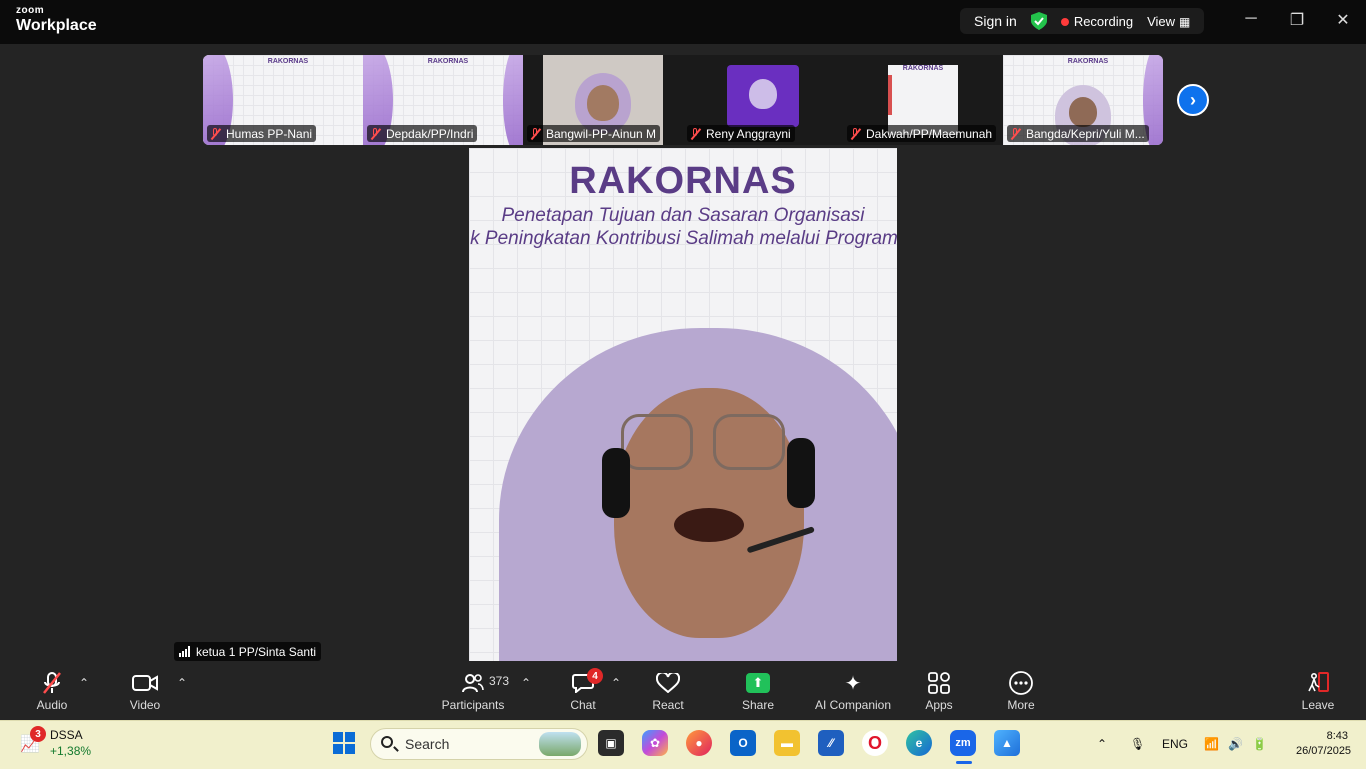  I want to click on stock-widget: 📈 3 DSSA +1,38%, so click(56, 742).